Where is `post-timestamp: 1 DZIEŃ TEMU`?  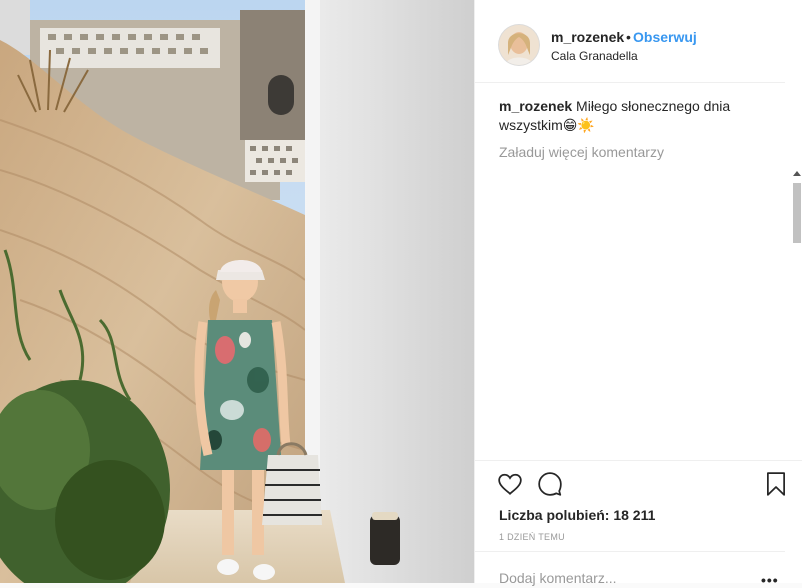
post-timestamp: 1 DZIEŃ TEMU is located at coordinates (532, 537).